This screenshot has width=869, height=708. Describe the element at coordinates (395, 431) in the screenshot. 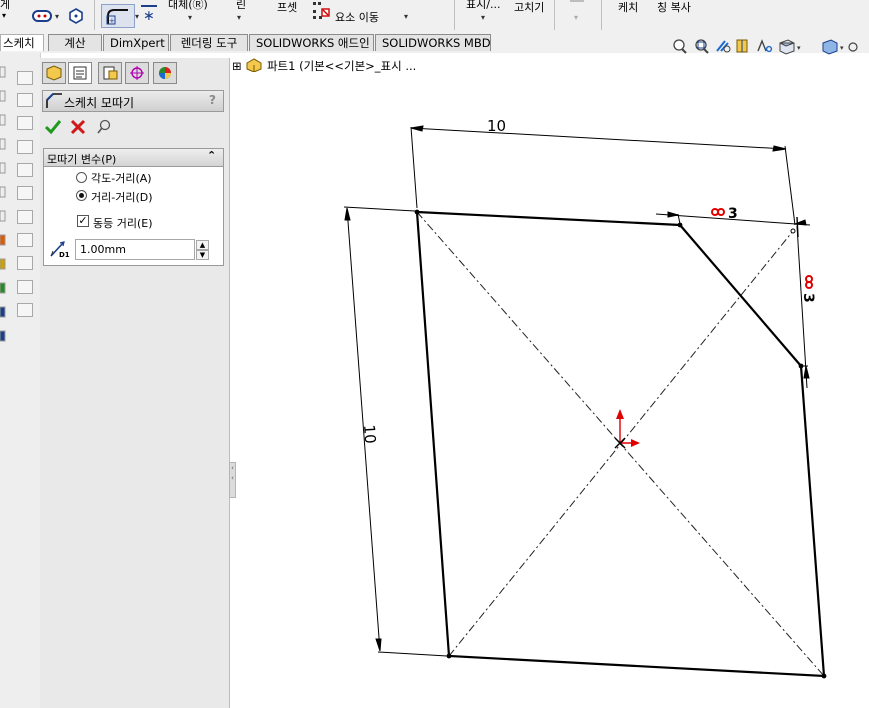

I see `dimension-left` at that location.